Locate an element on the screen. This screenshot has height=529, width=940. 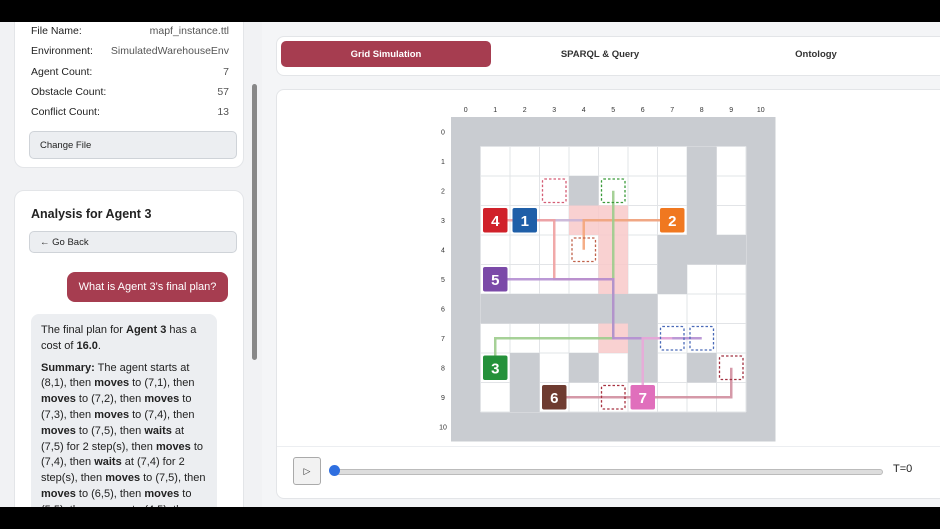
column-label: 9 is located at coordinates (731, 110).